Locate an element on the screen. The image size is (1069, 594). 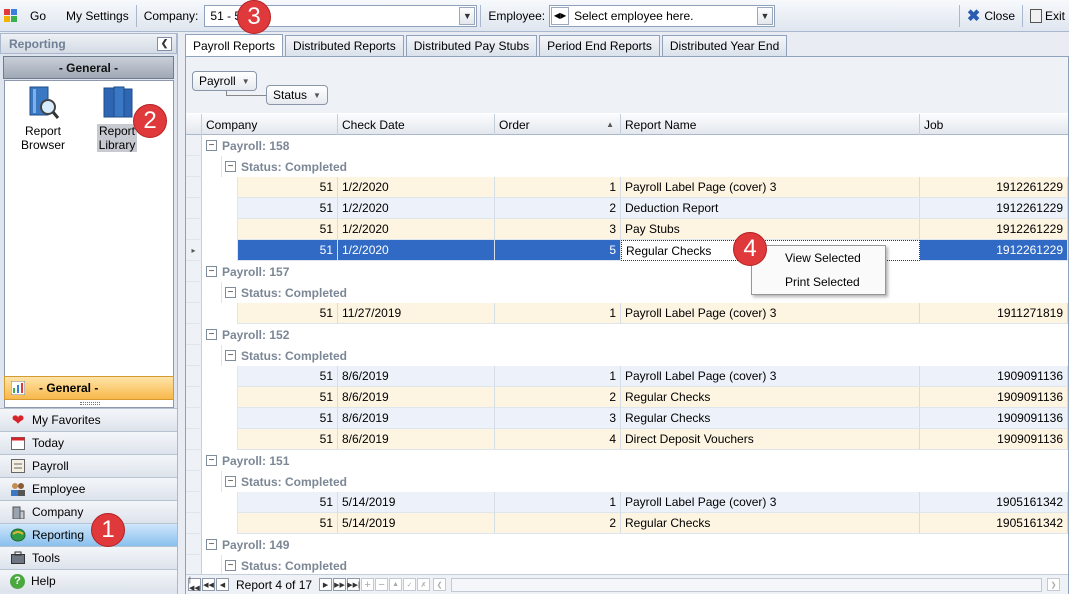
cell-order: 3 is located at coordinates (558, 418).